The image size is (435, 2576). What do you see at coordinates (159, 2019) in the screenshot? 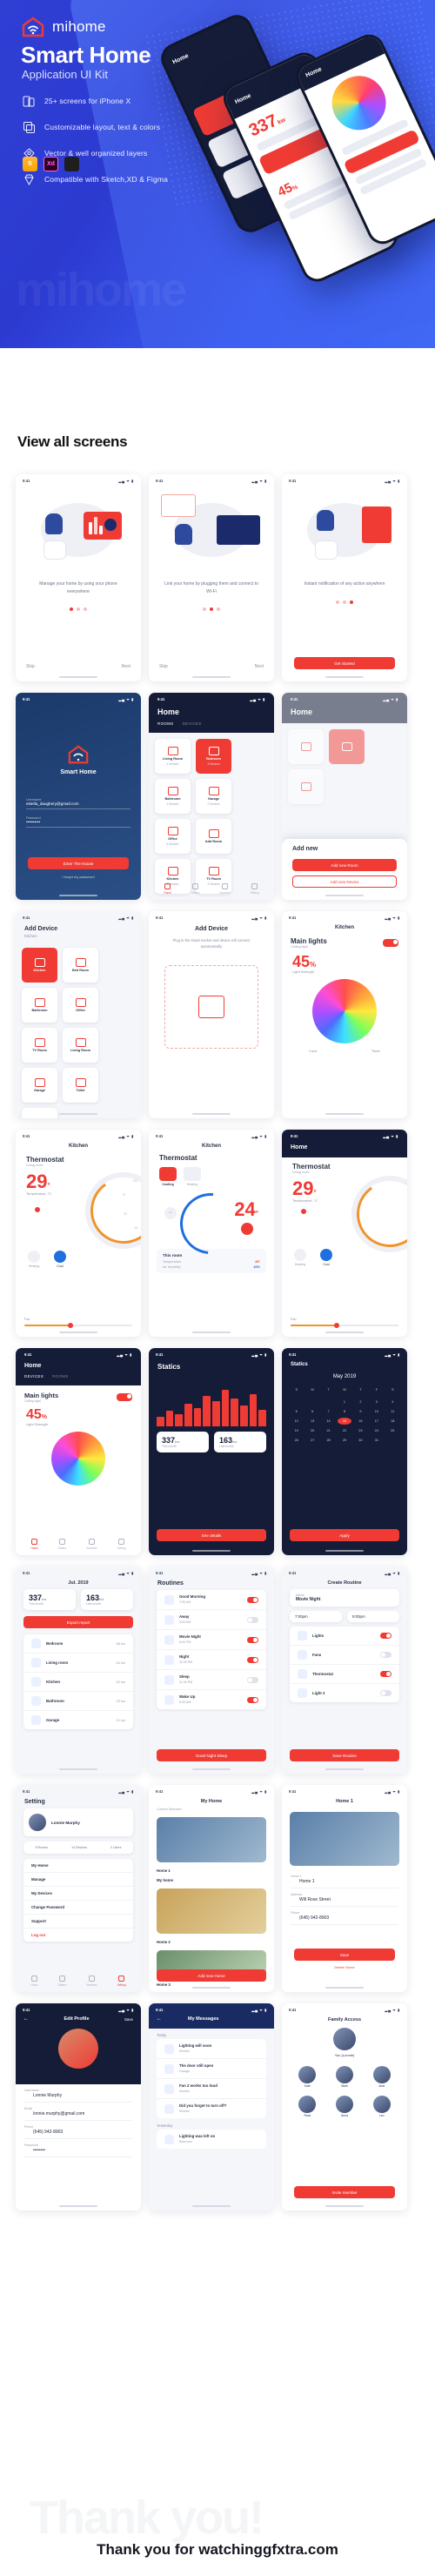
I see `back-icon: ←` at bounding box center [159, 2019].